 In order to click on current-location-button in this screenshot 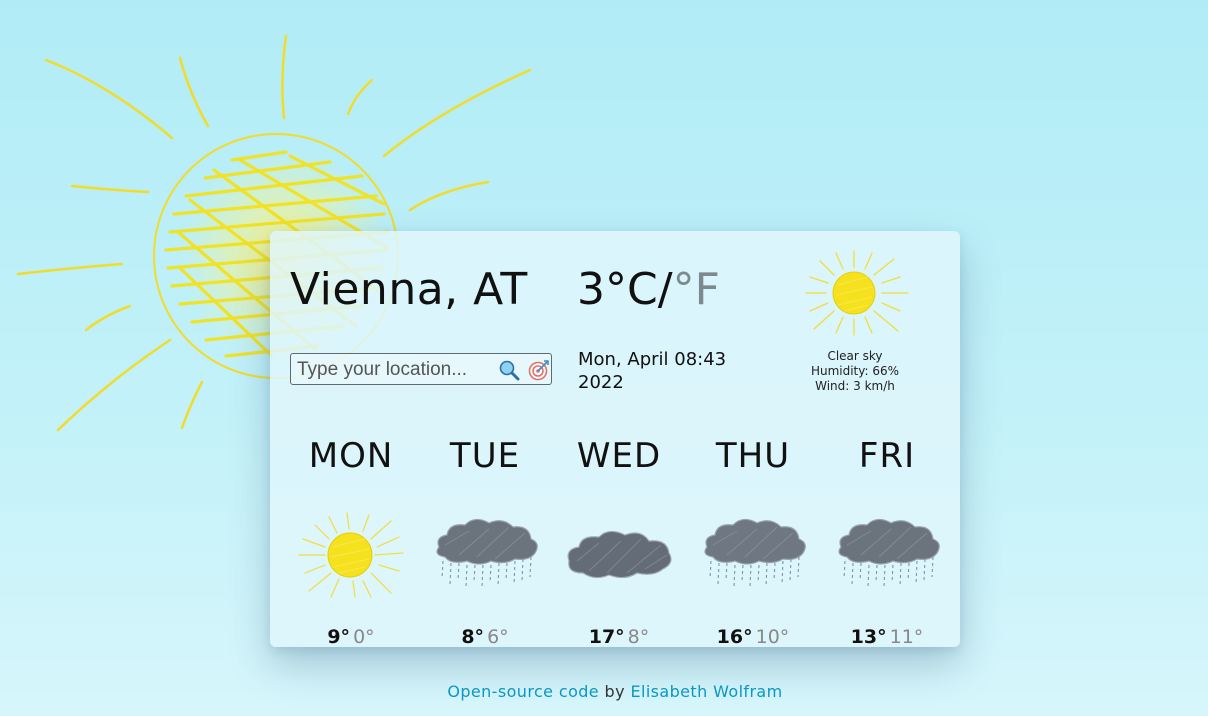, I will do `click(539, 370)`.